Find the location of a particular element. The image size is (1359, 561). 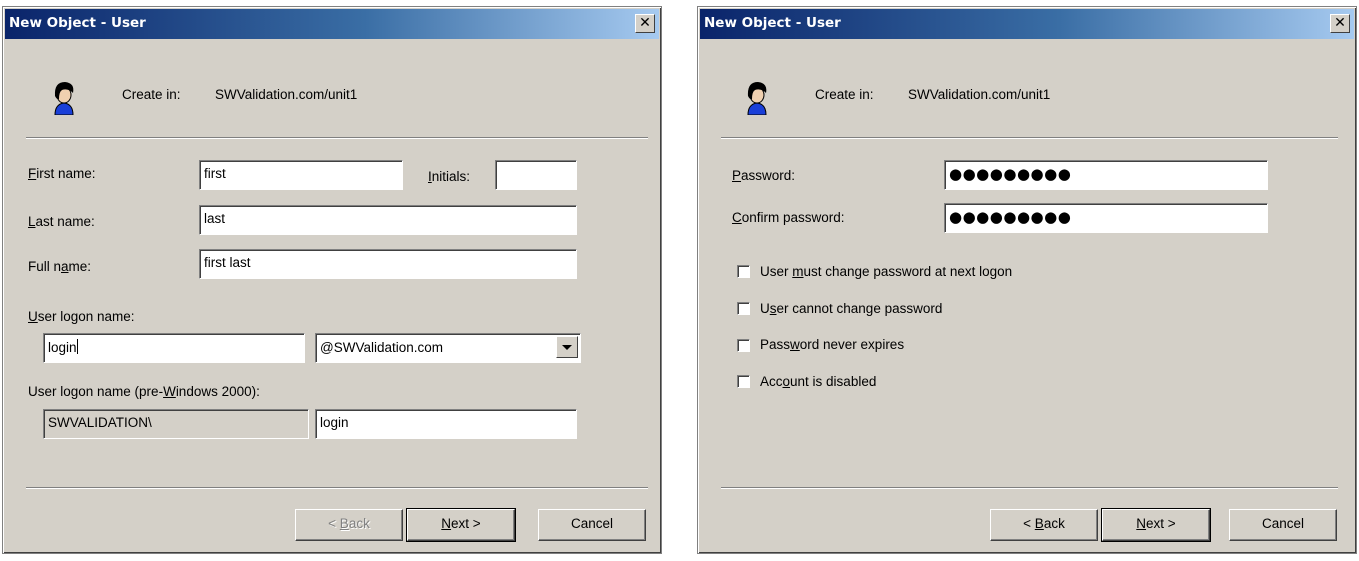

must-change-password-checkbox is located at coordinates (743, 271).